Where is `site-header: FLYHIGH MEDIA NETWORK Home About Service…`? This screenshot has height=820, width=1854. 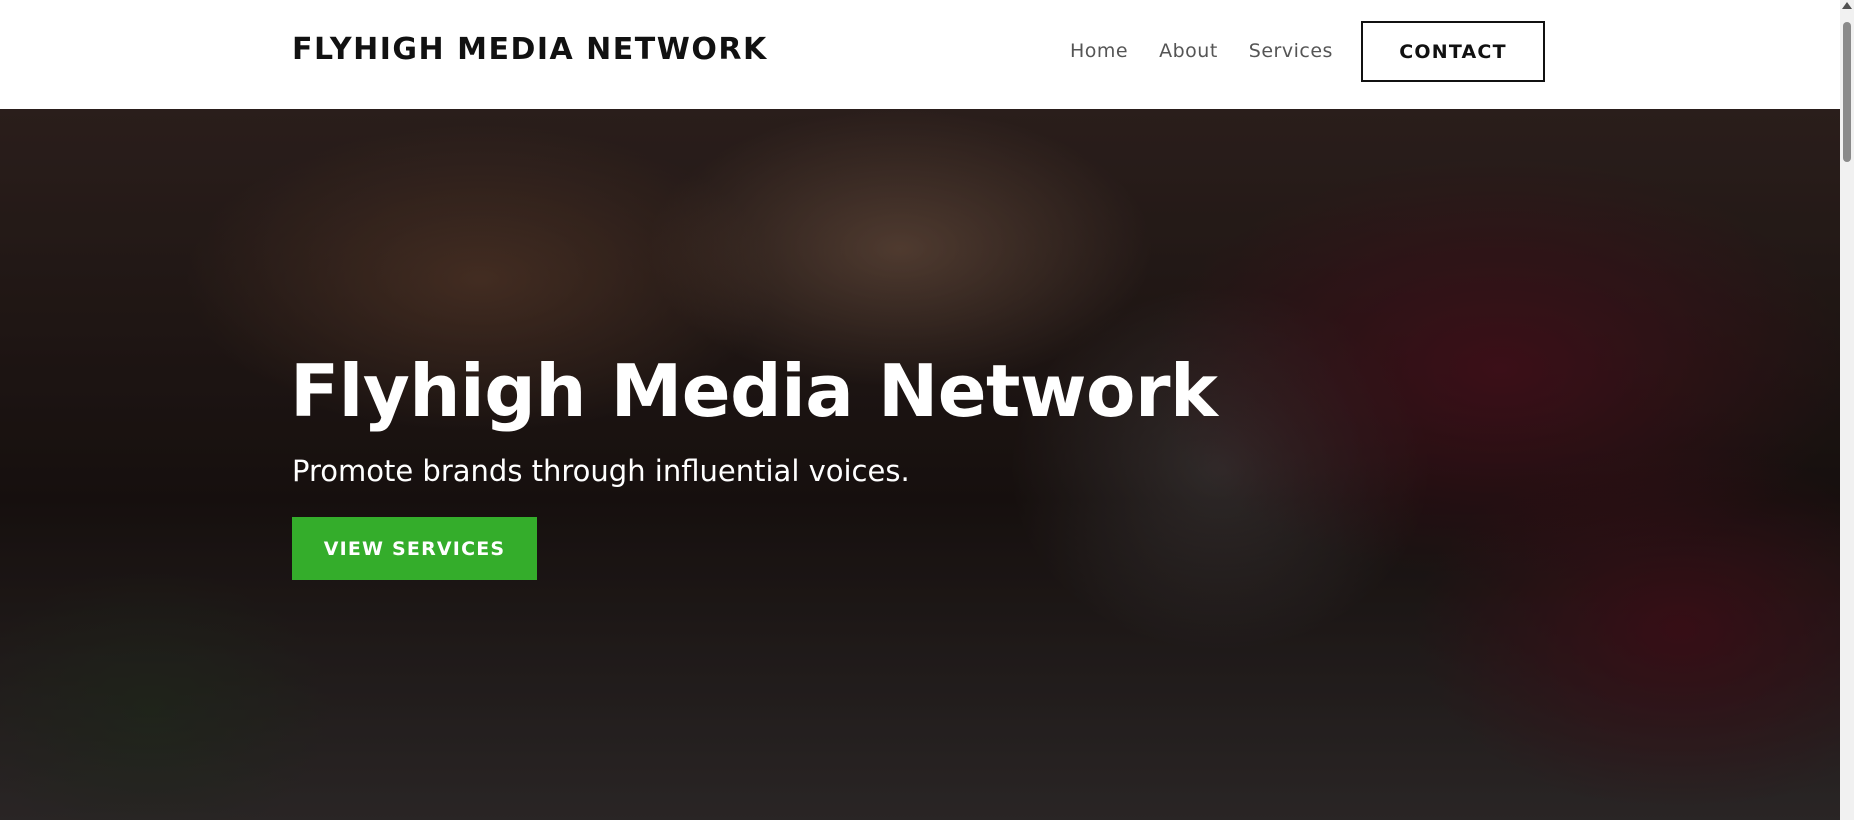 site-header: FLYHIGH MEDIA NETWORK Home About Service… is located at coordinates (920, 54).